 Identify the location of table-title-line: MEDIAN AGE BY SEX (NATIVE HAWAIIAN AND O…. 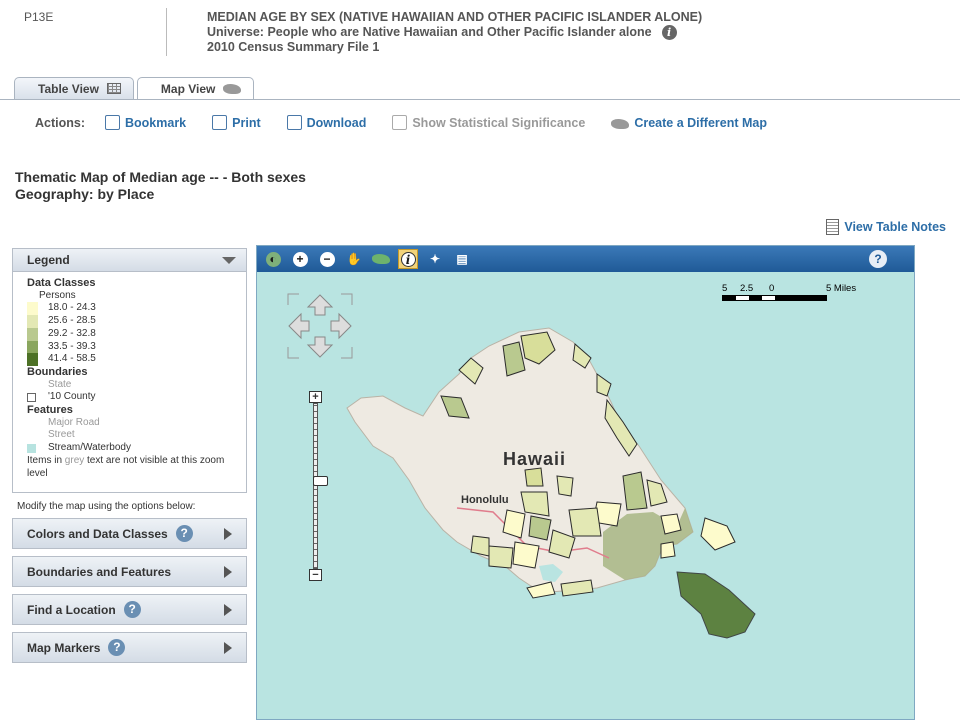
(455, 17).